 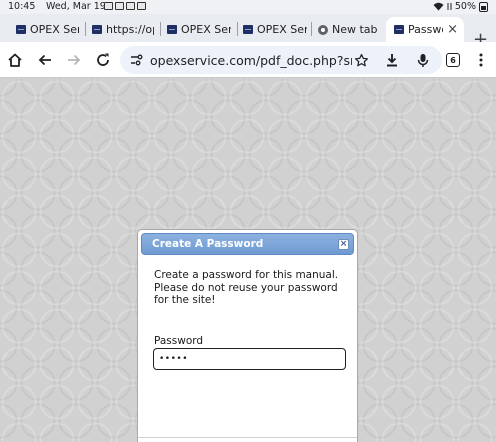 What do you see at coordinates (392, 60) in the screenshot?
I see `download-icon` at bounding box center [392, 60].